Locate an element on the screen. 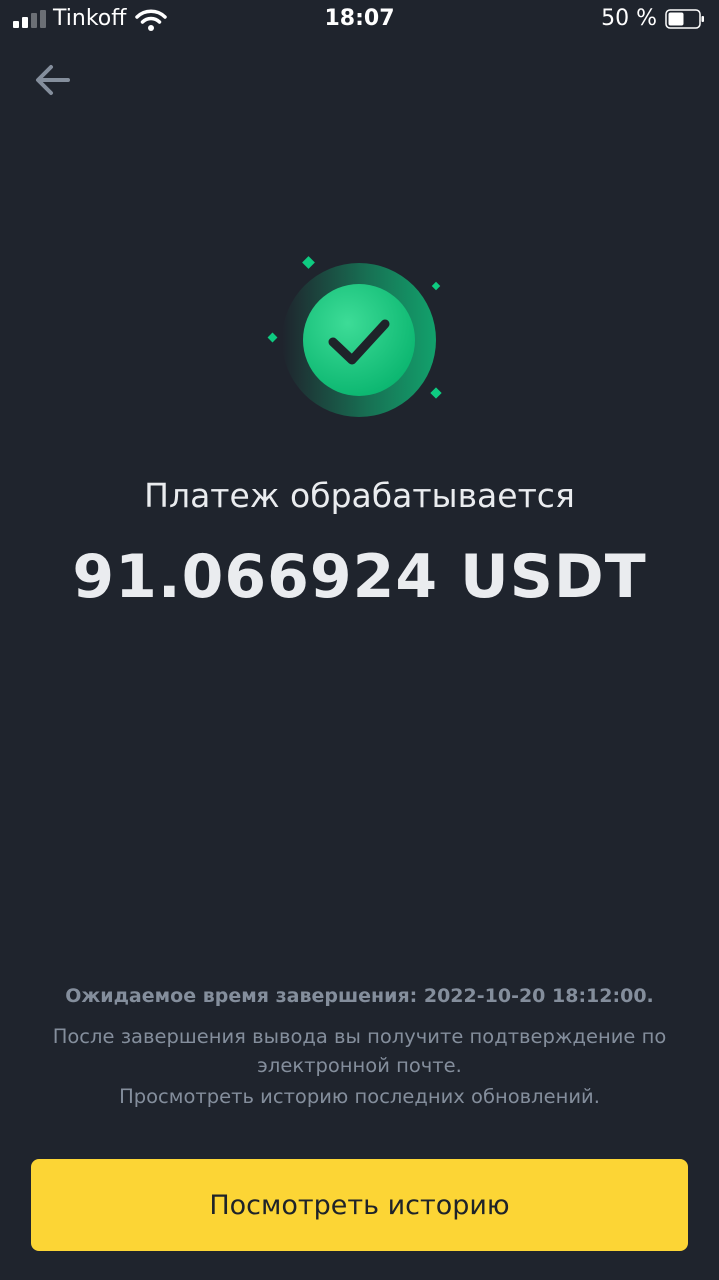  view-history-button: Посмотреть историю is located at coordinates (359, 1205).